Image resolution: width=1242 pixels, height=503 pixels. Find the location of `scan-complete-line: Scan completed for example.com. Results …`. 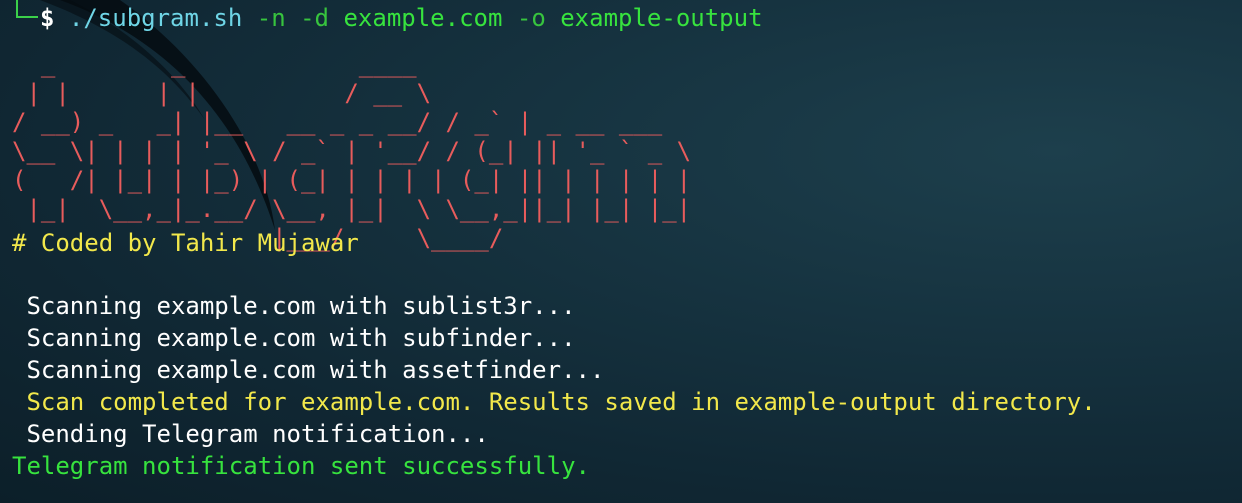

scan-complete-line: Scan completed for example.com. Results … is located at coordinates (554, 402).